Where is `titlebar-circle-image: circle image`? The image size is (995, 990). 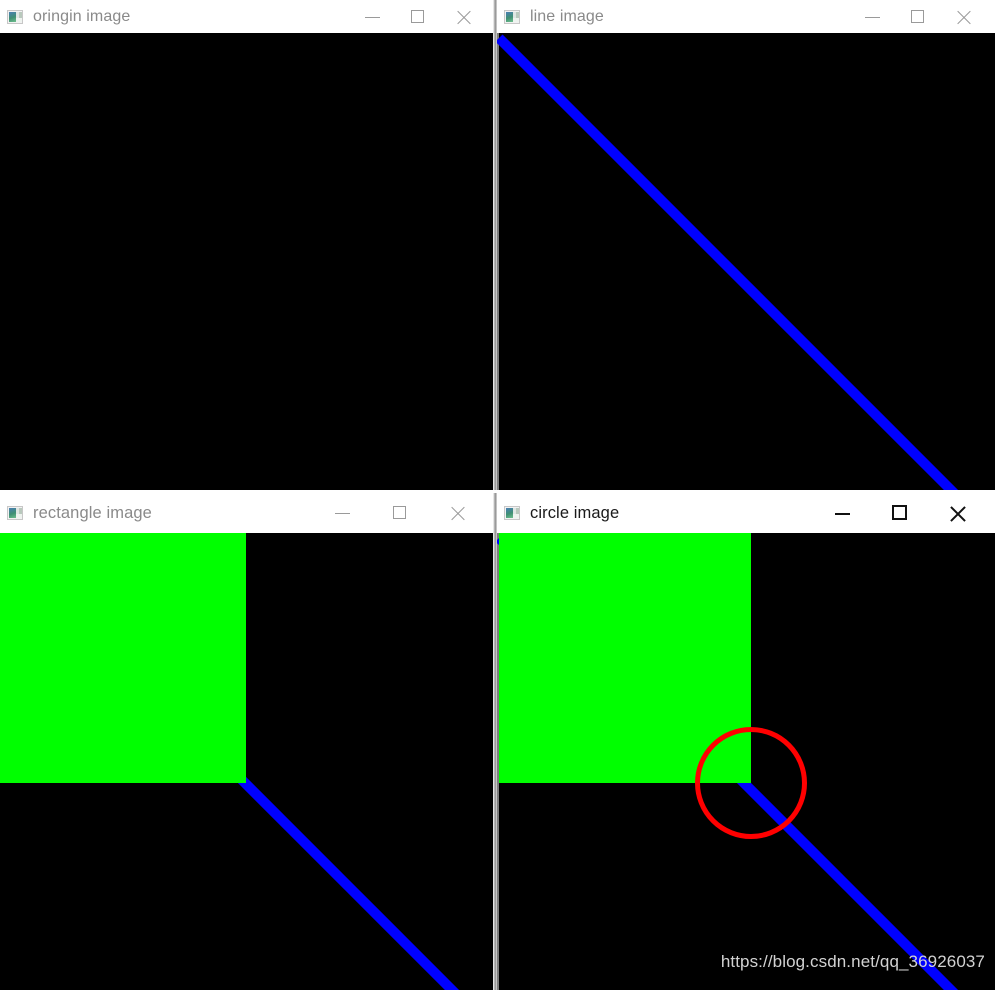 titlebar-circle-image: circle image is located at coordinates (746, 513).